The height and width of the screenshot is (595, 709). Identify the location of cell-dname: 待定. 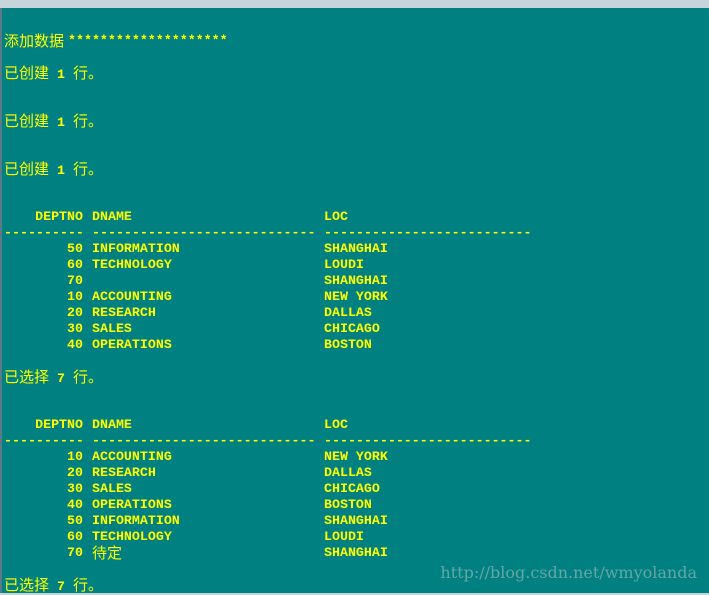
(107, 553).